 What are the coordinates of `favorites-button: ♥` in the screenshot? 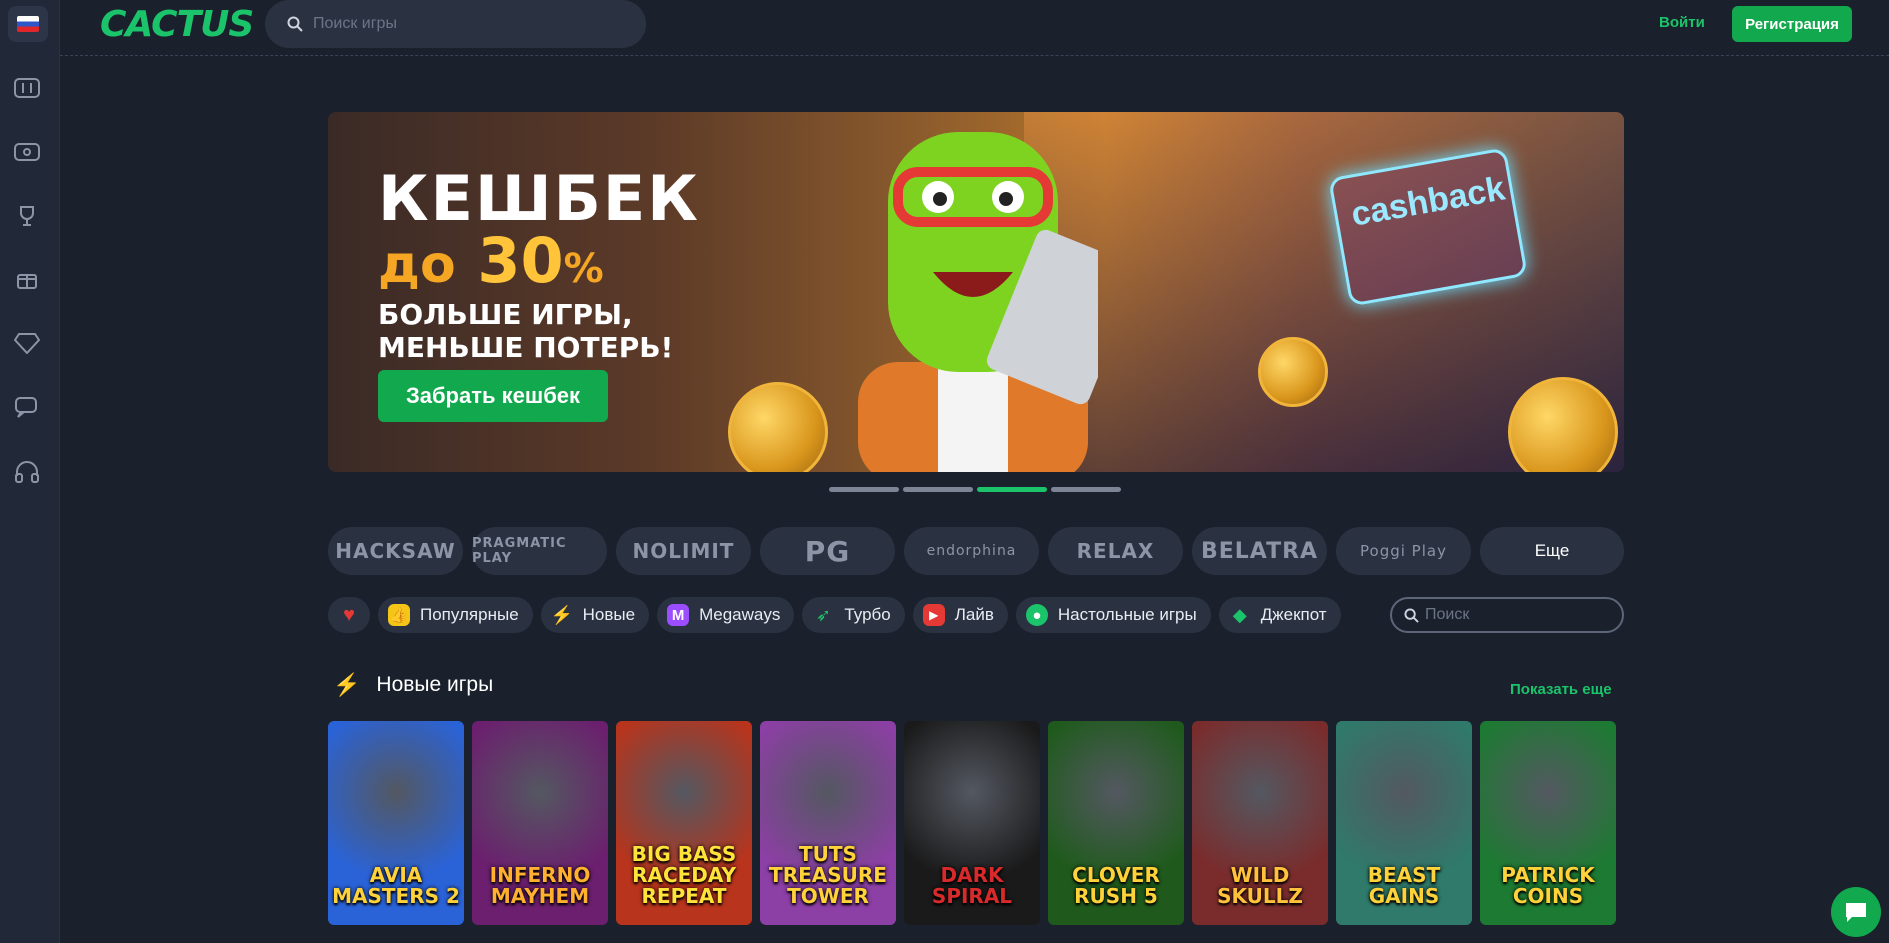 It's located at (349, 615).